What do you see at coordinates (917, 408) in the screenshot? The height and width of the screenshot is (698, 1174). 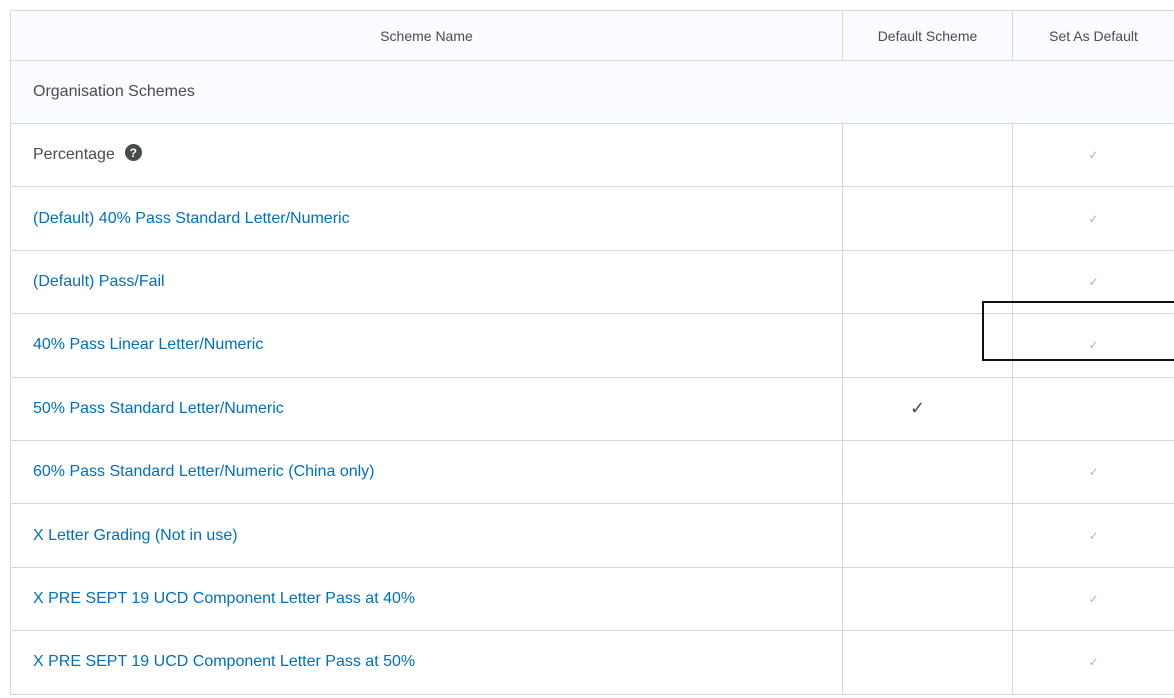 I see `default-checkmark-icon: ✓` at bounding box center [917, 408].